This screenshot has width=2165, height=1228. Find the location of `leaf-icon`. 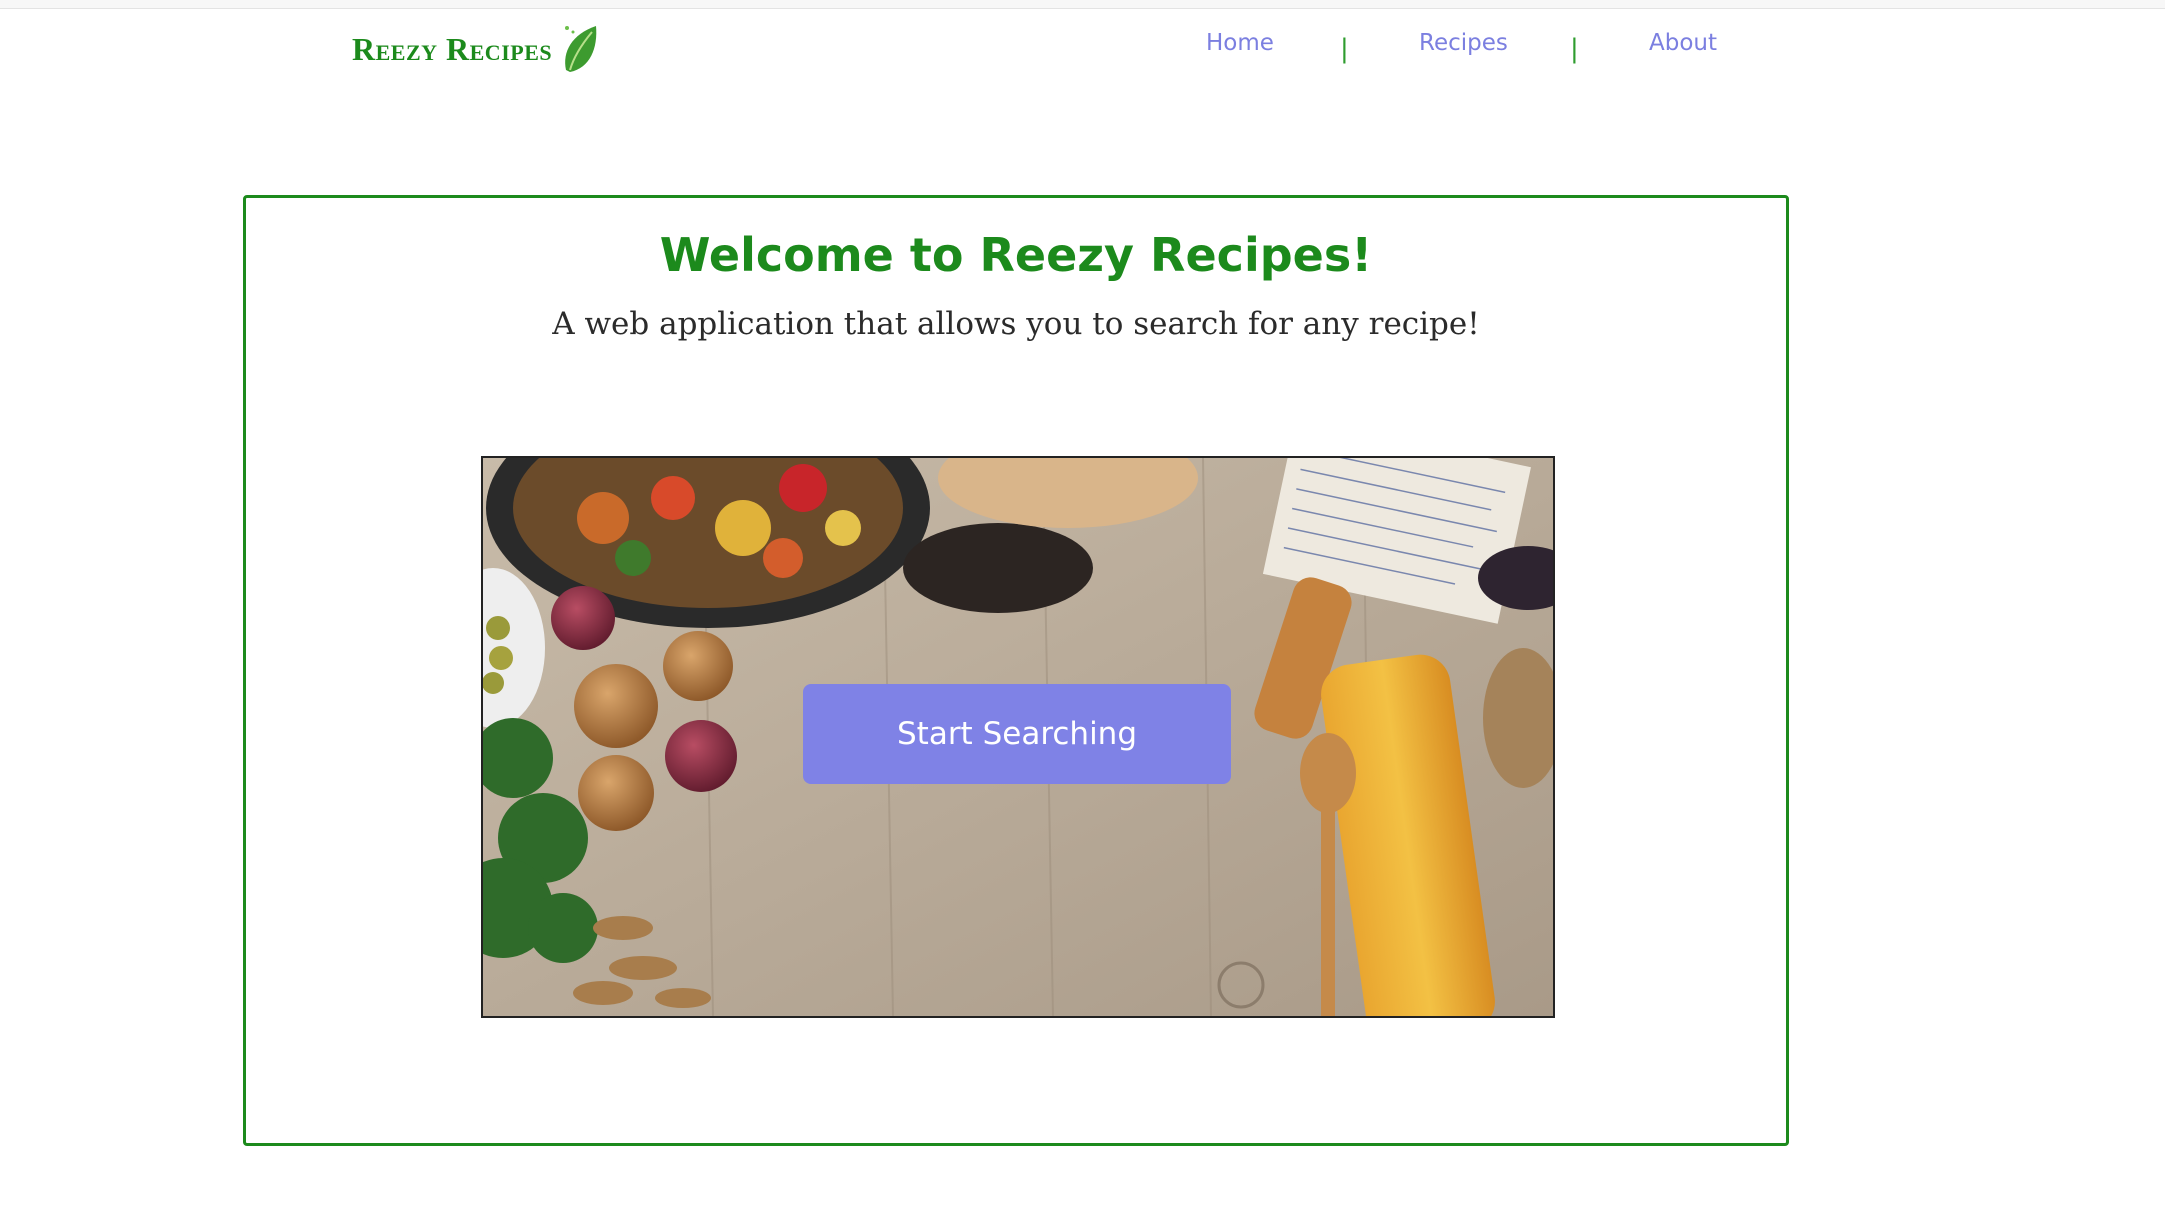

leaf-icon is located at coordinates (581, 49).